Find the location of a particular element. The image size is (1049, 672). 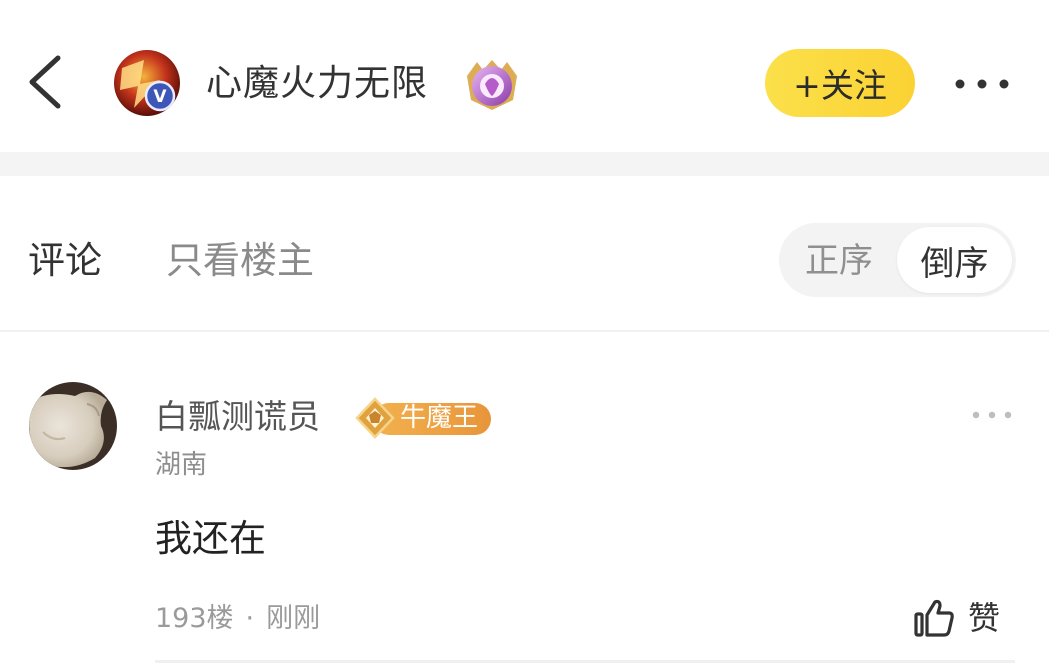

comment-time: 刚刚 is located at coordinates (293, 618).